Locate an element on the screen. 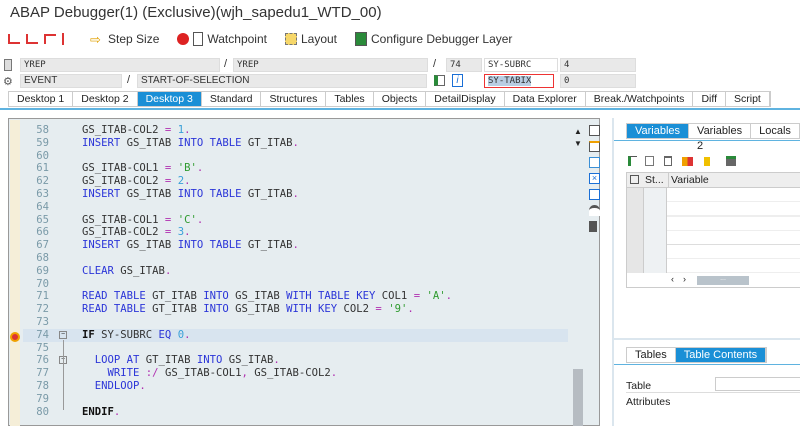 Image resolution: width=800 pixels, height=426 pixels. current-code-line: 74 IF SY-SUBRC EQ 0. is located at coordinates (295, 335).